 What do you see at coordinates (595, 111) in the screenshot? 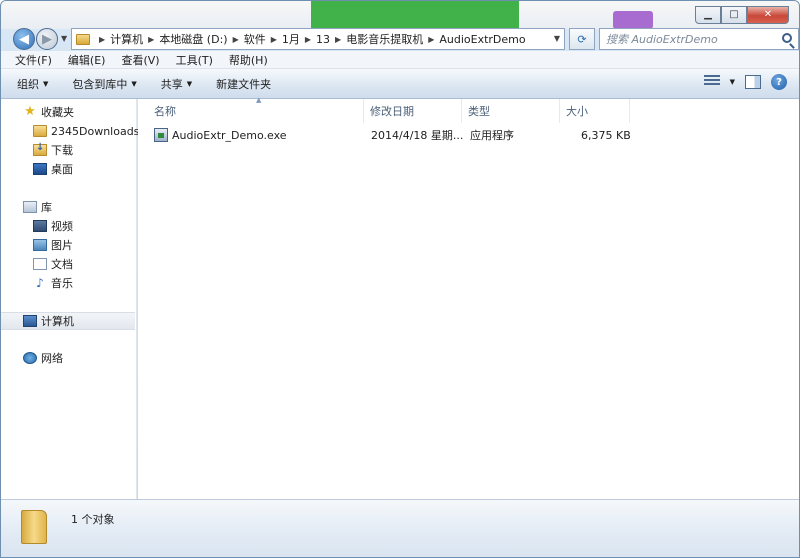
I see `column-header-size: 大小` at bounding box center [595, 111].